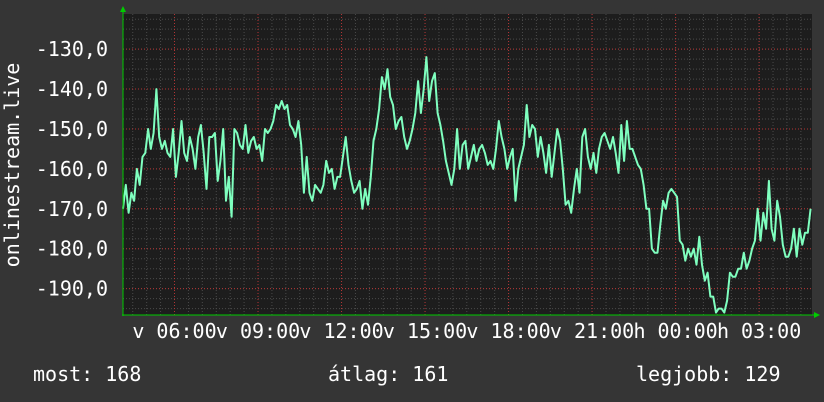 This screenshot has width=824, height=402. What do you see at coordinates (72, 89) in the screenshot?
I see `y-tick-label: -140,0` at bounding box center [72, 89].